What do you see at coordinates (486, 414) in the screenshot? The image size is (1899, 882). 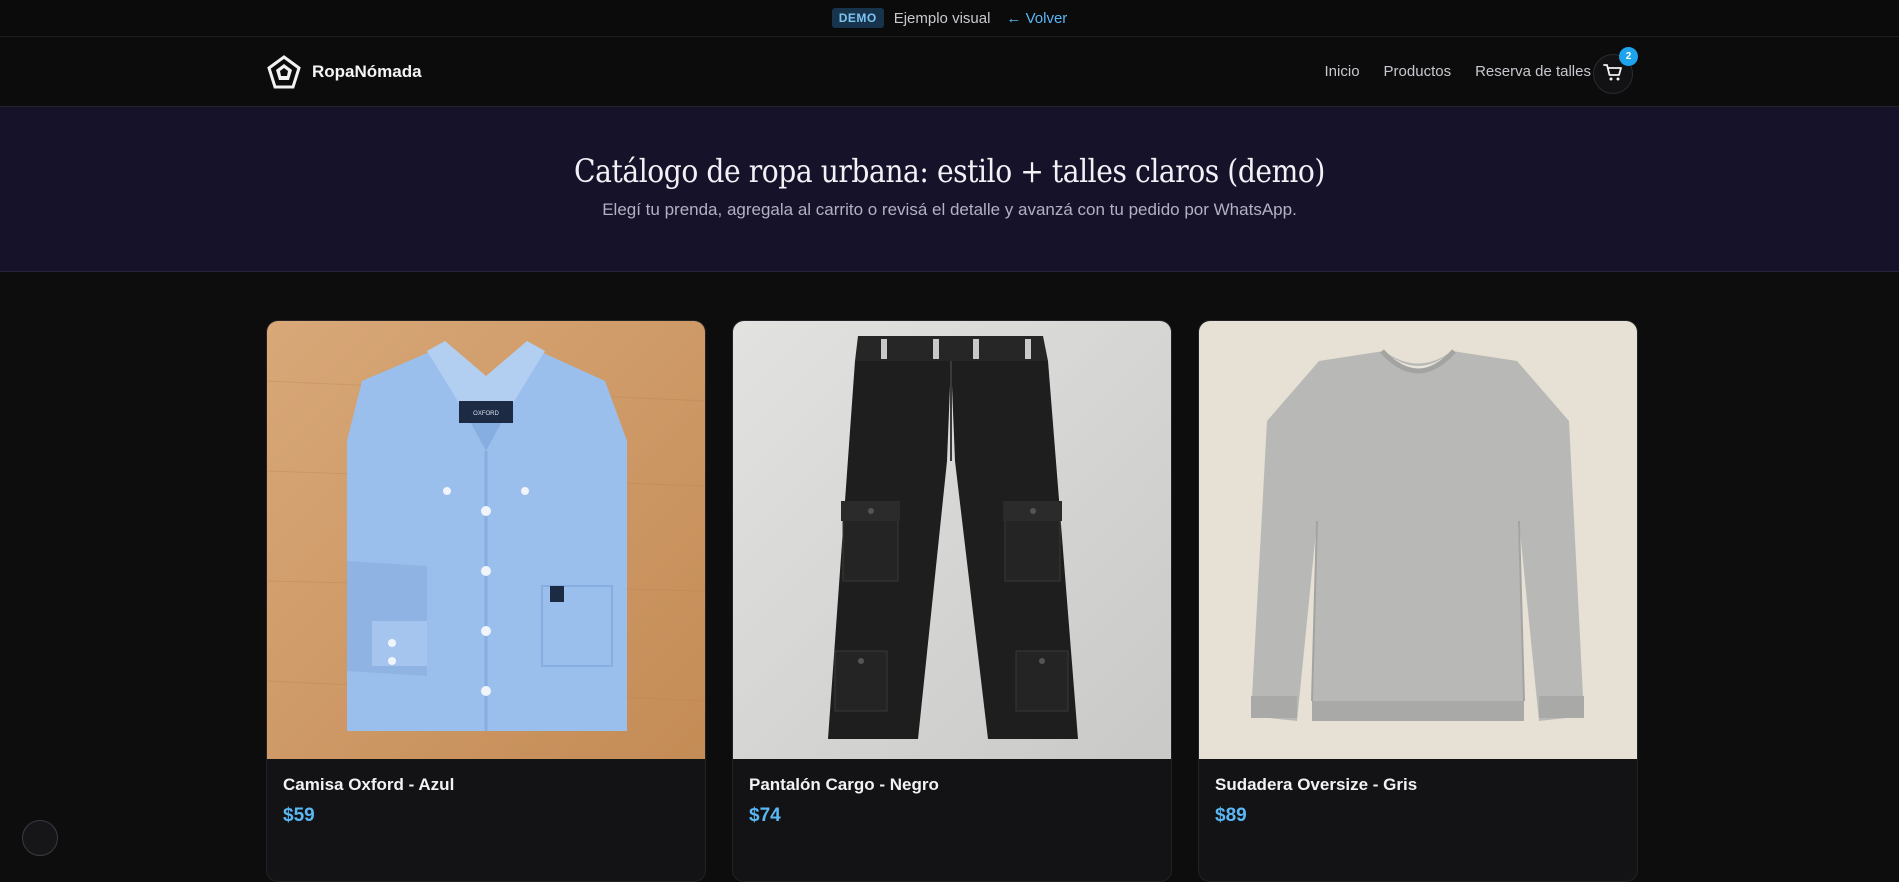 I see `svg-text: OXFORD` at bounding box center [486, 414].